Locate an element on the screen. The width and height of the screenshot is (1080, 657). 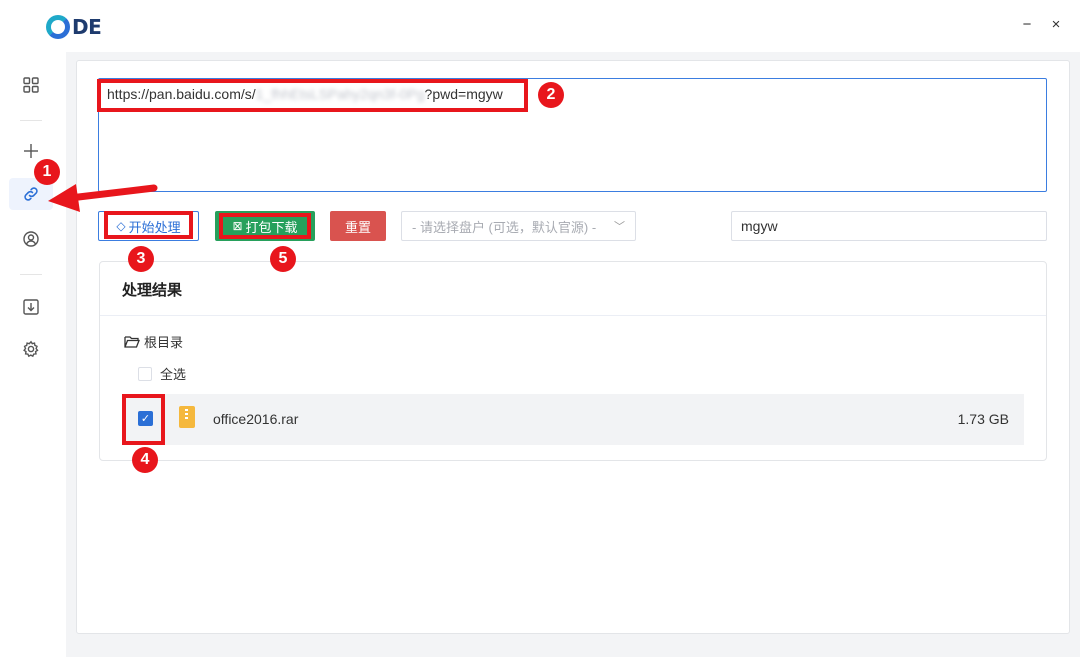
chevron-down-icon: ﹀ is located at coordinates (619, 227).